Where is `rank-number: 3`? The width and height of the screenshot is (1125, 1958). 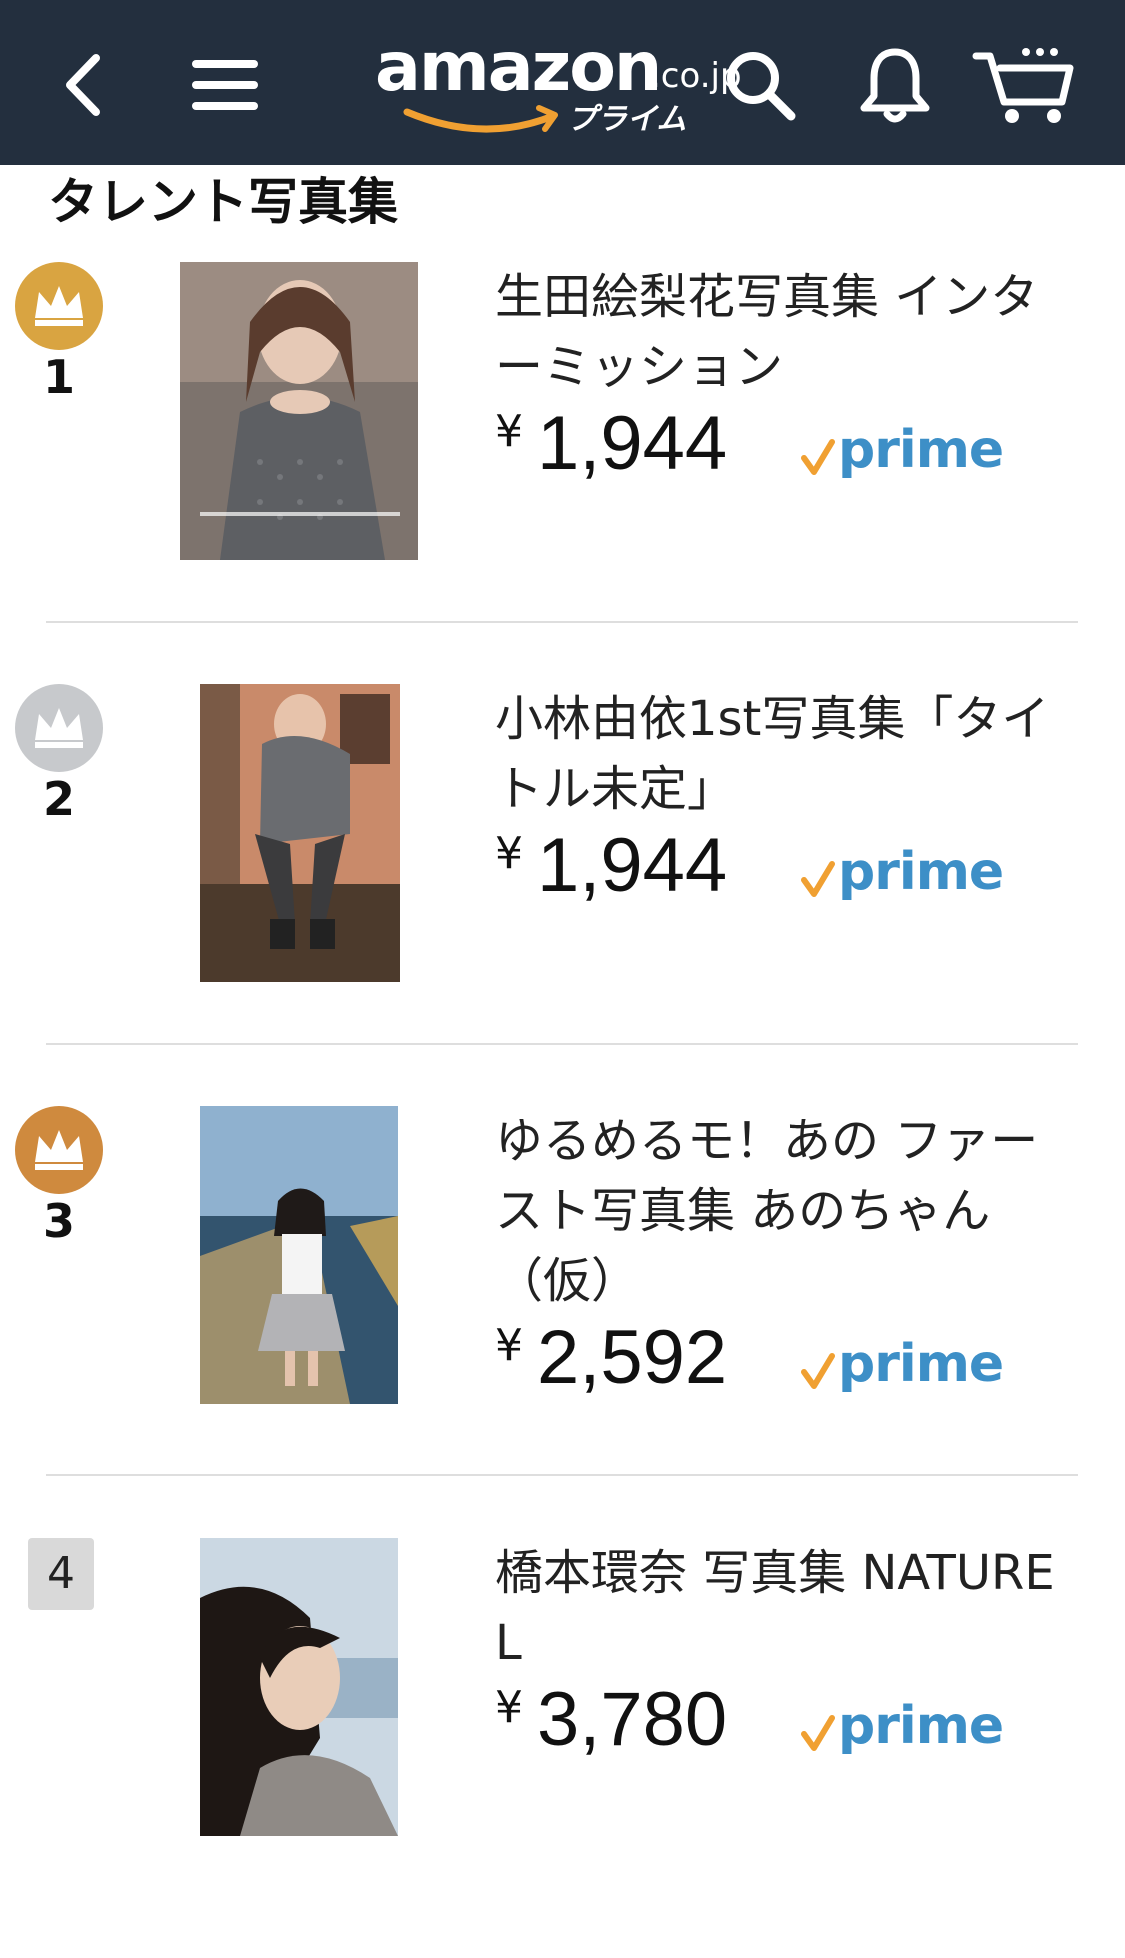
rank-number: 3 is located at coordinates (58, 1221).